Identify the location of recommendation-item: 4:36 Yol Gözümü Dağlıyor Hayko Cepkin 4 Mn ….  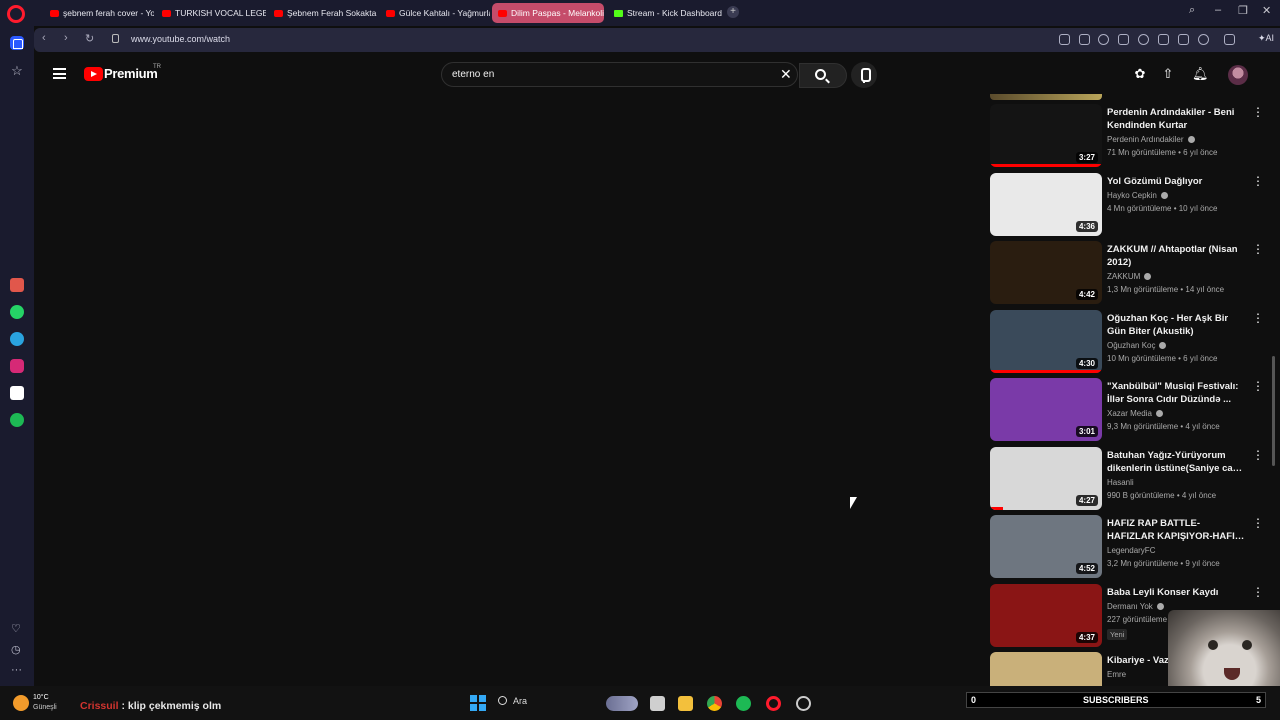
(1132, 204).